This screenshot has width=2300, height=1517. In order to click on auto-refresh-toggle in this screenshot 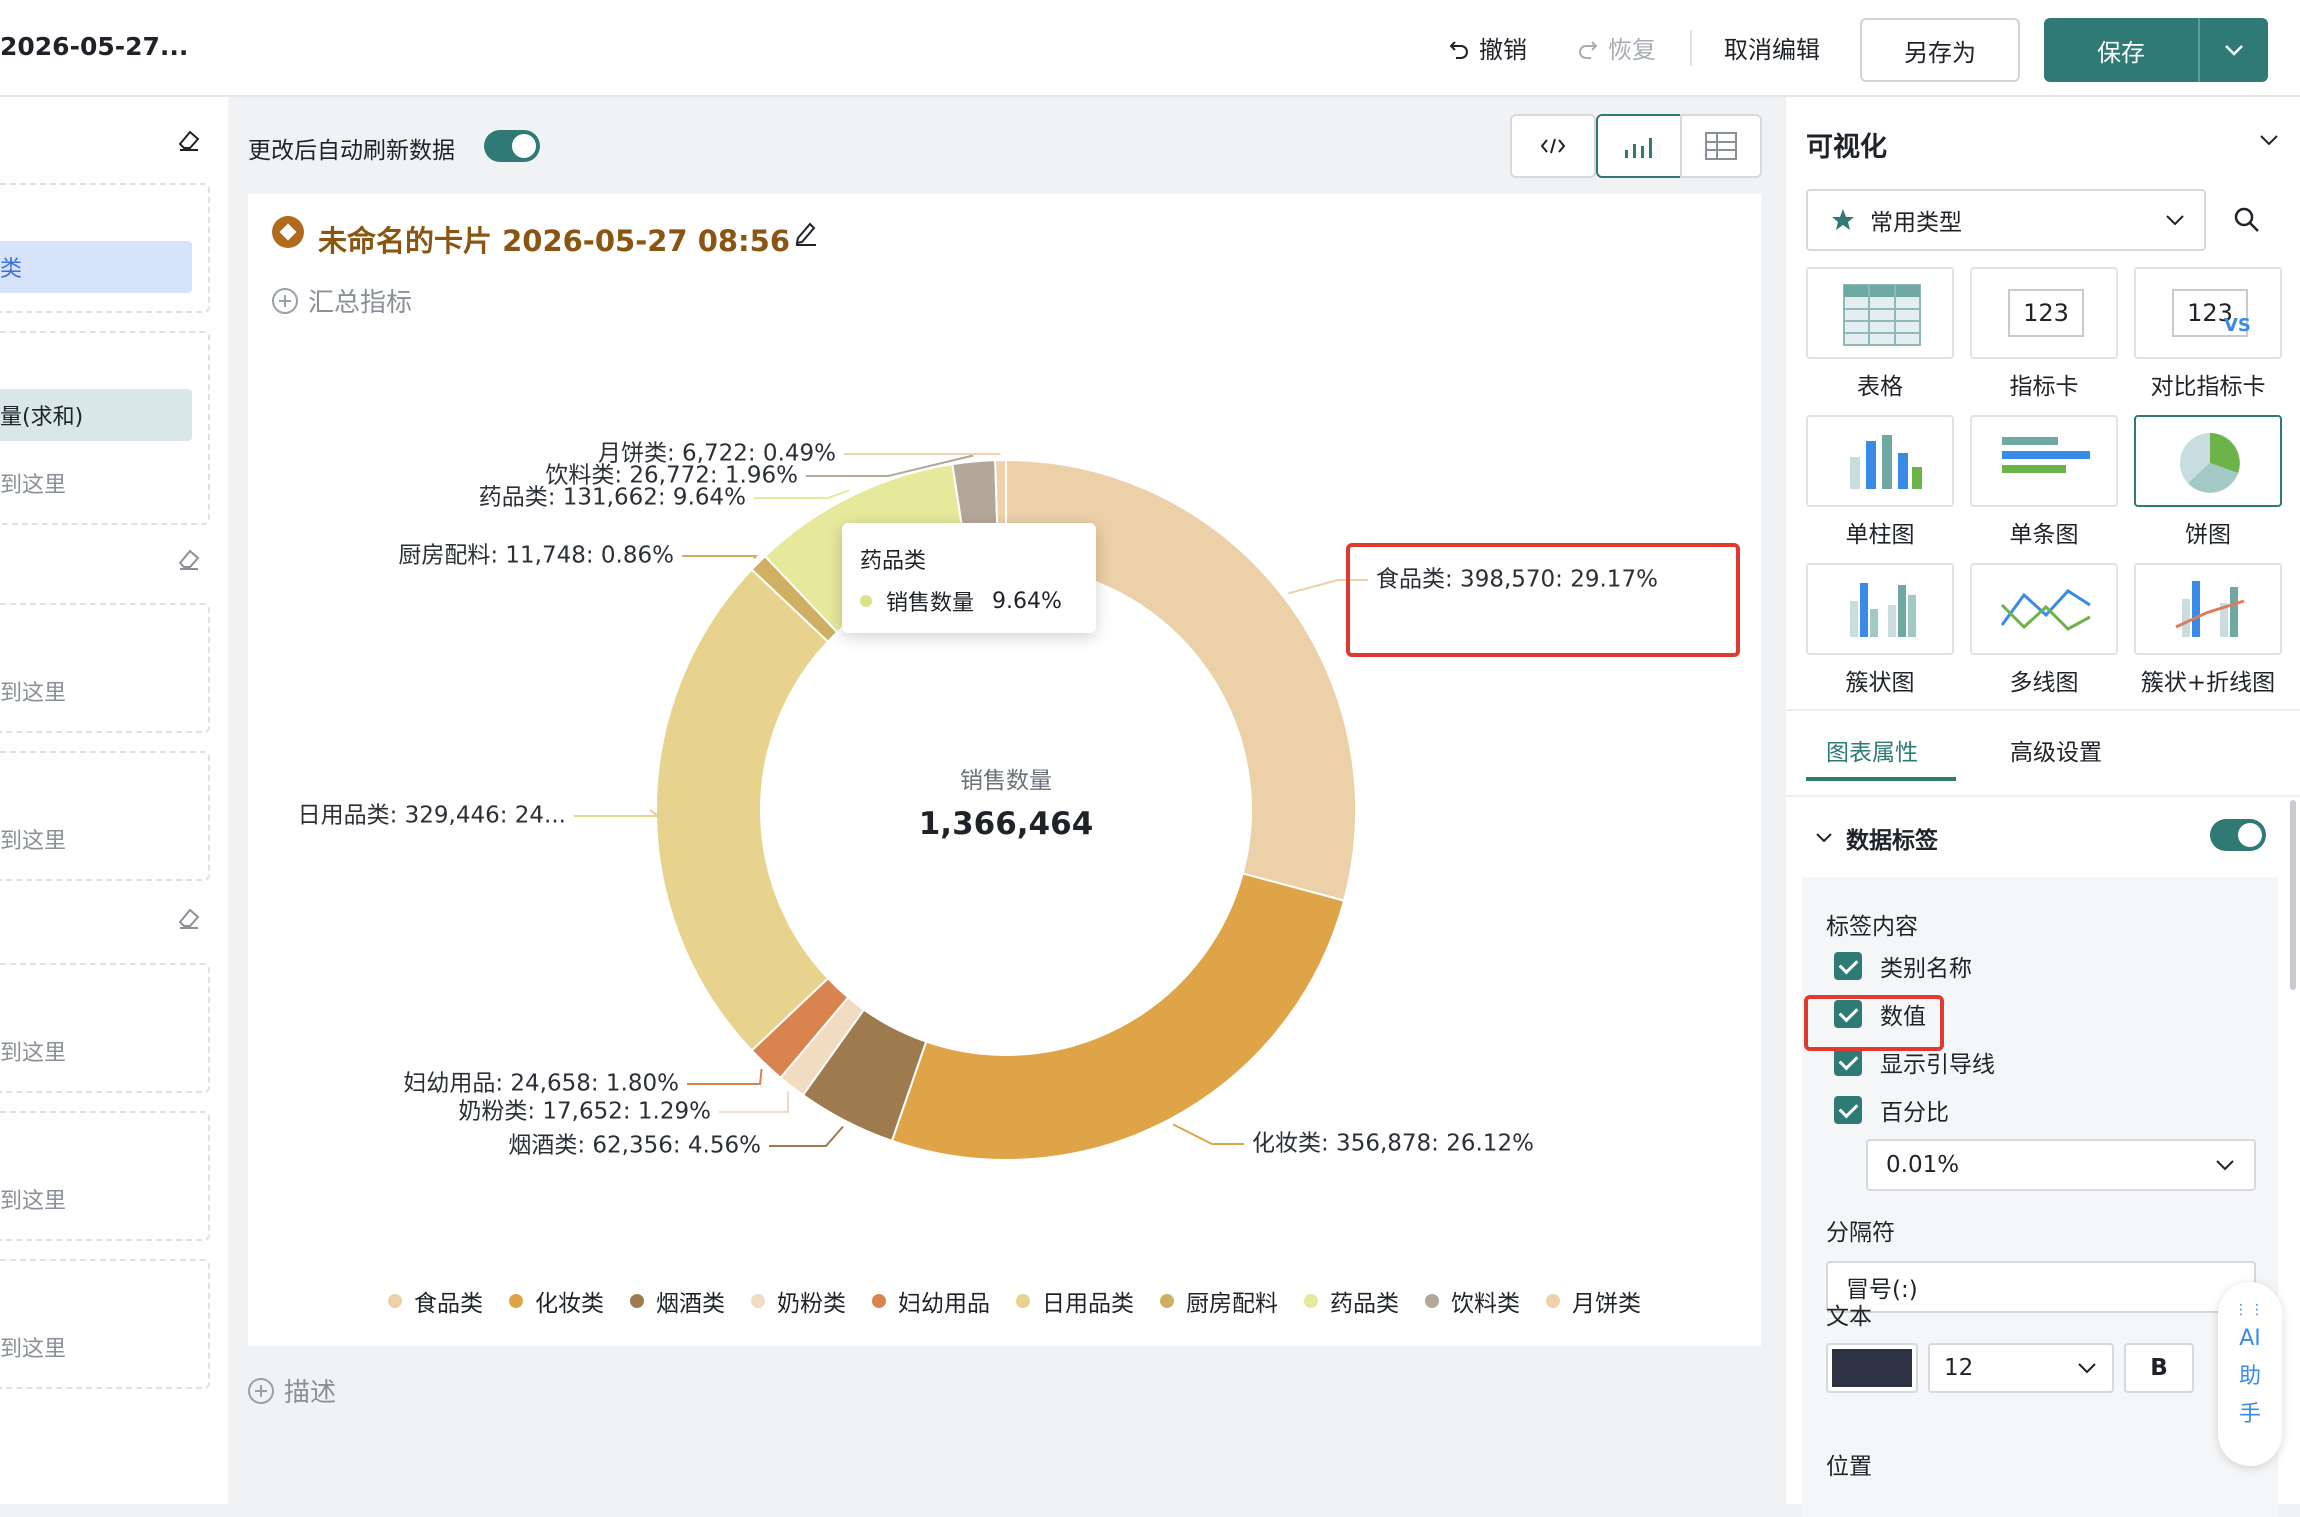, I will do `click(512, 146)`.